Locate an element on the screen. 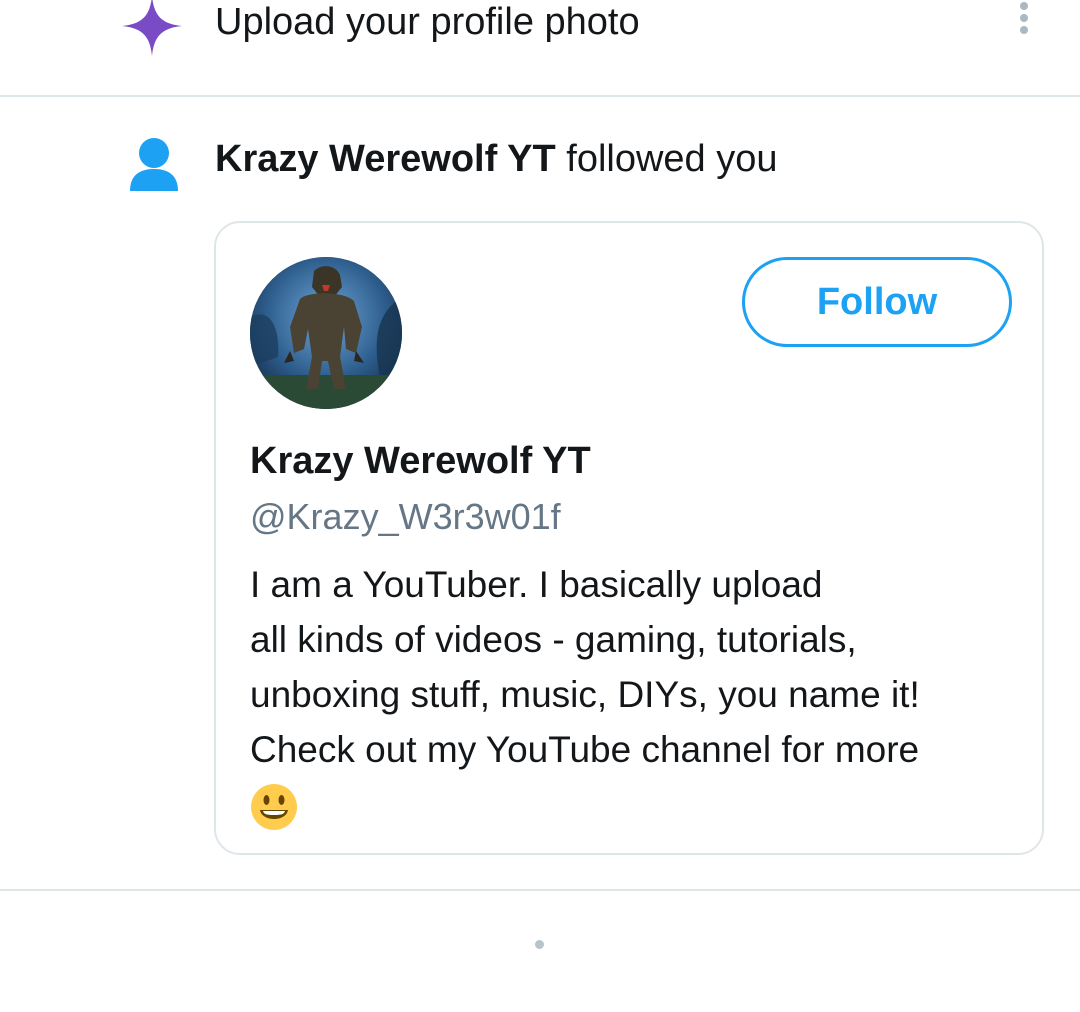 This screenshot has height=1012, width=1080. actor-name: Krazy Werewolf YT is located at coordinates (385, 159).